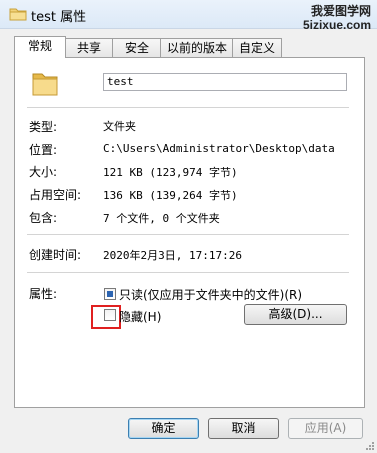  What do you see at coordinates (172, 255) in the screenshot?
I see `created-value: 2020年2月3日, 17:17:26` at bounding box center [172, 255].